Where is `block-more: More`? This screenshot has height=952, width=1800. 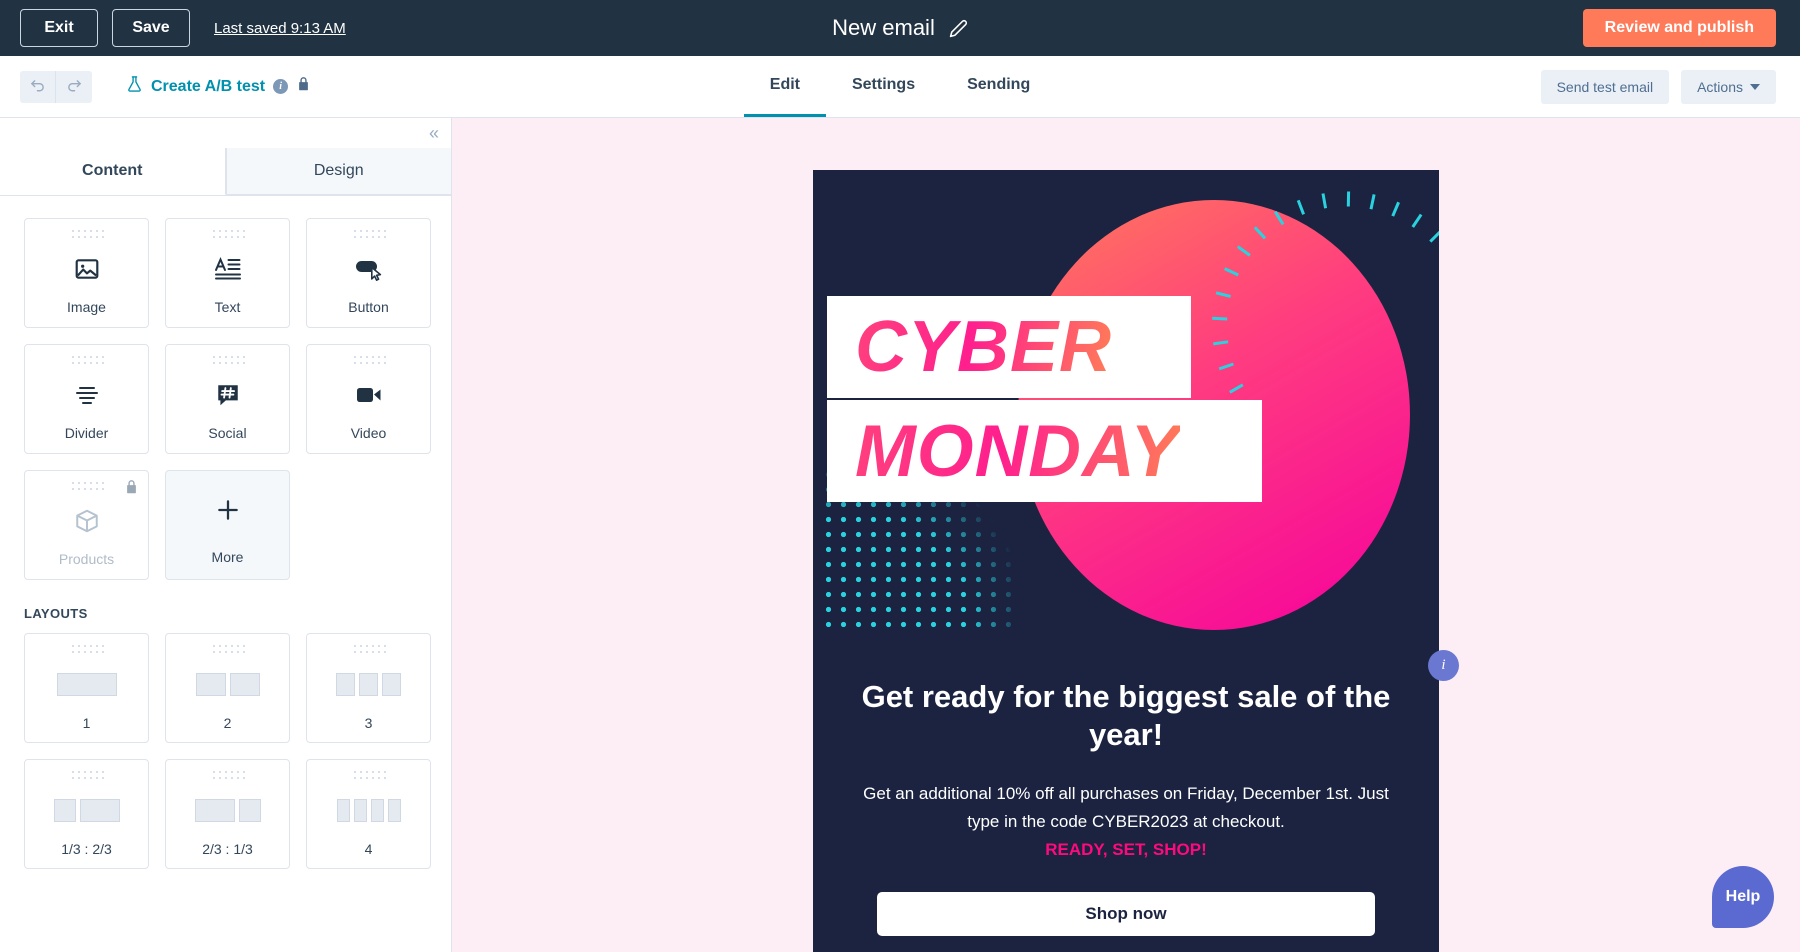
block-more: More is located at coordinates (227, 525).